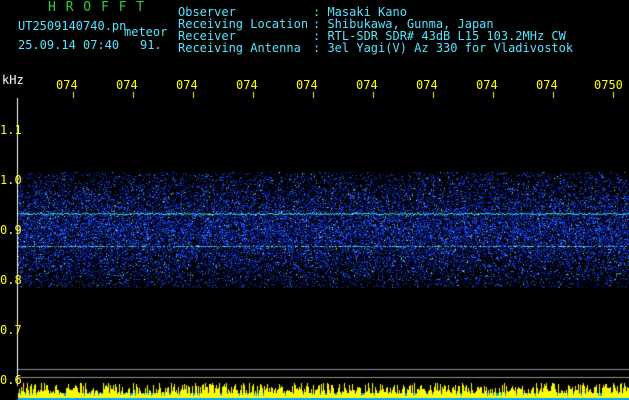 This screenshot has height=400, width=629. What do you see at coordinates (97, 7) in the screenshot?
I see `app-title: H R O F F T` at bounding box center [97, 7].